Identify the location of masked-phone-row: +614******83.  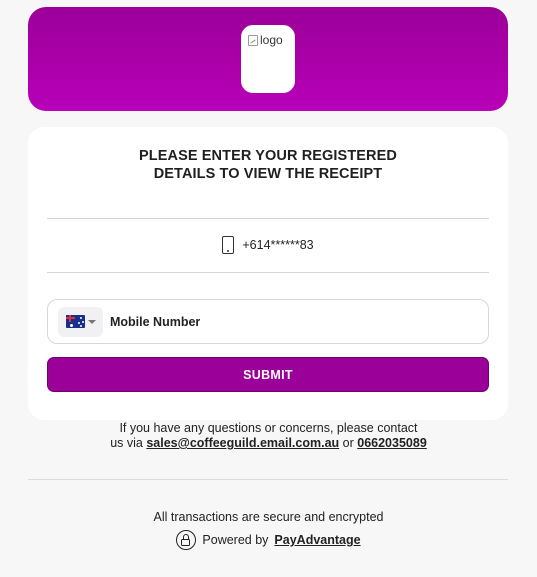
(268, 245).